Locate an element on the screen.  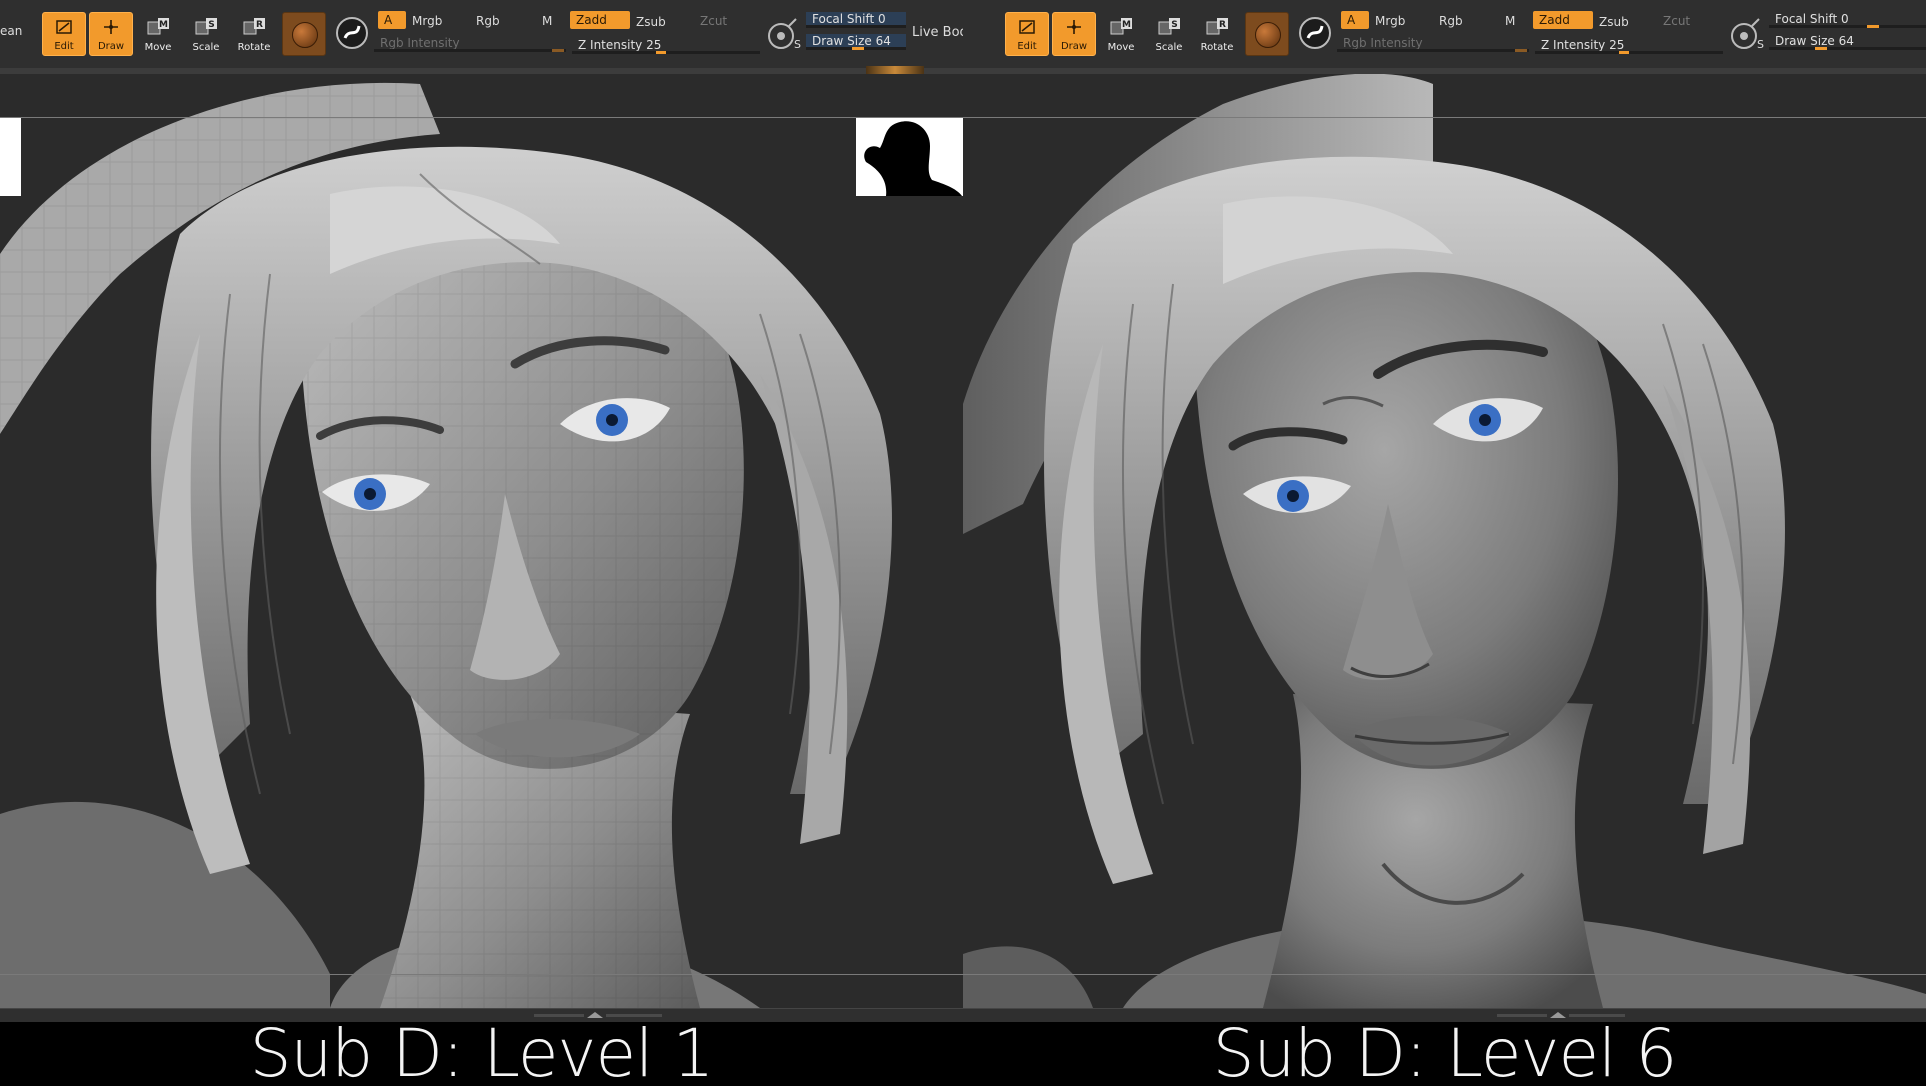
subdivision-caption-left: Sub D: Level 1 is located at coordinates (481, 1053).